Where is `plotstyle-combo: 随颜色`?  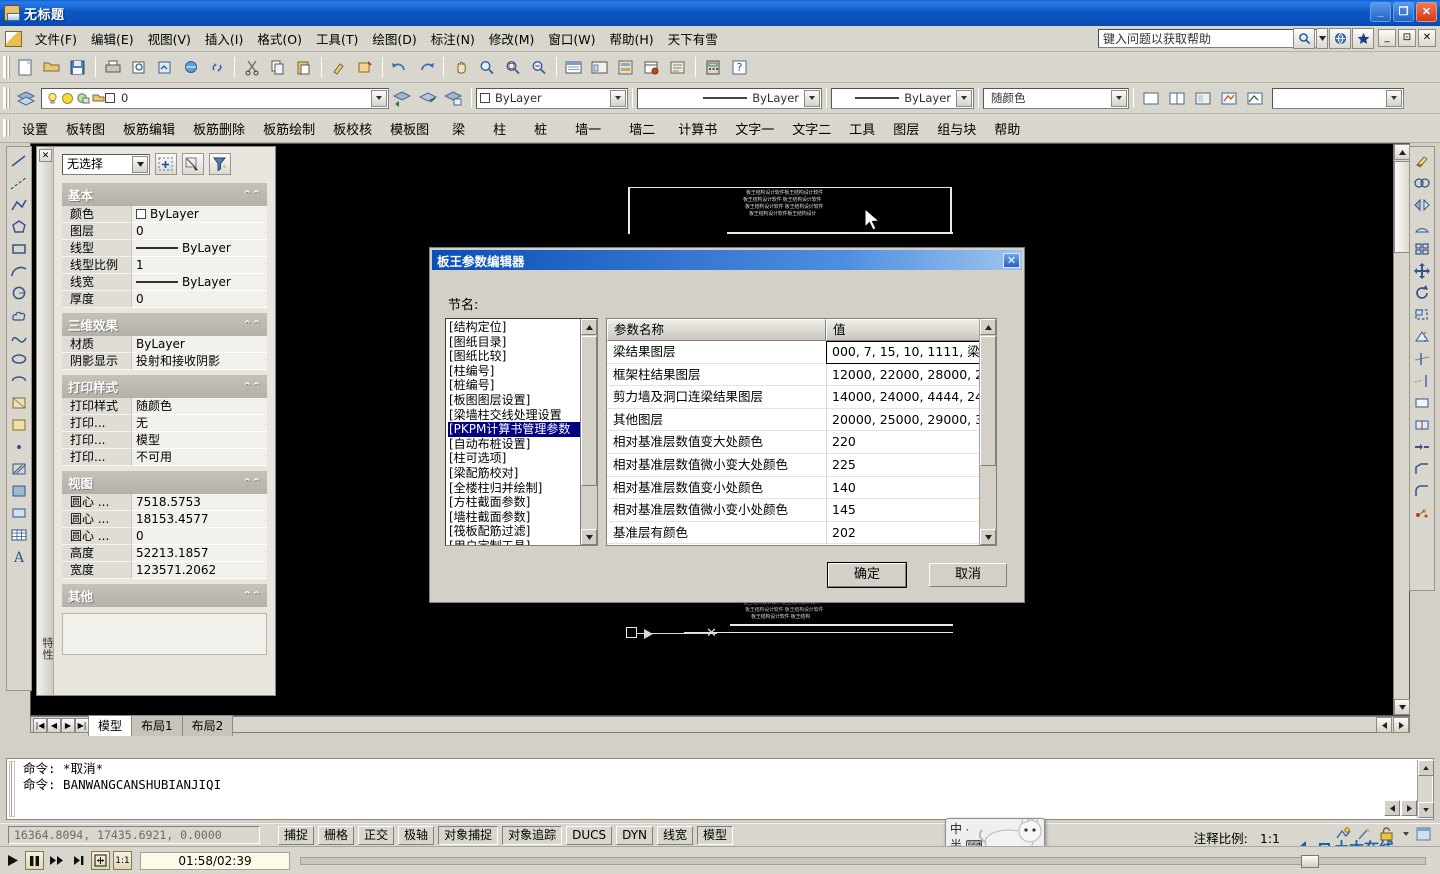 plotstyle-combo: 随颜色 is located at coordinates (1056, 98).